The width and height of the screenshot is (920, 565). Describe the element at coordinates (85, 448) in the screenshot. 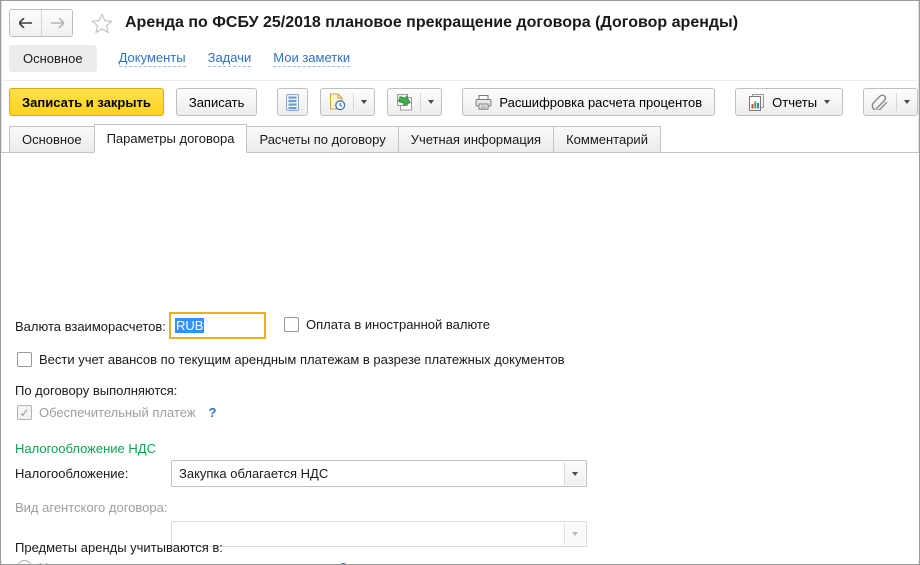

I see `vat-section-header: Налогообложение НДС` at that location.